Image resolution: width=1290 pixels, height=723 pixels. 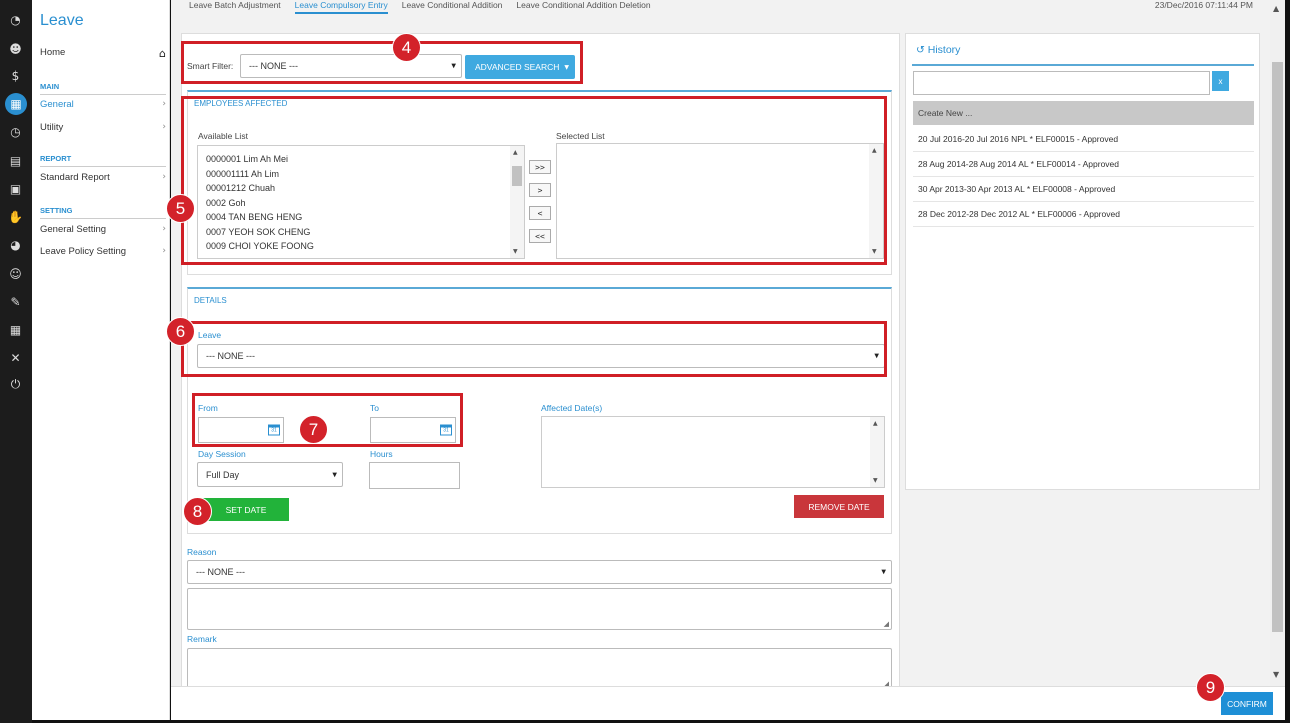 I want to click on sidebar-item-leave-policy-setting: Leave Policy Setting ›, so click(x=103, y=253).